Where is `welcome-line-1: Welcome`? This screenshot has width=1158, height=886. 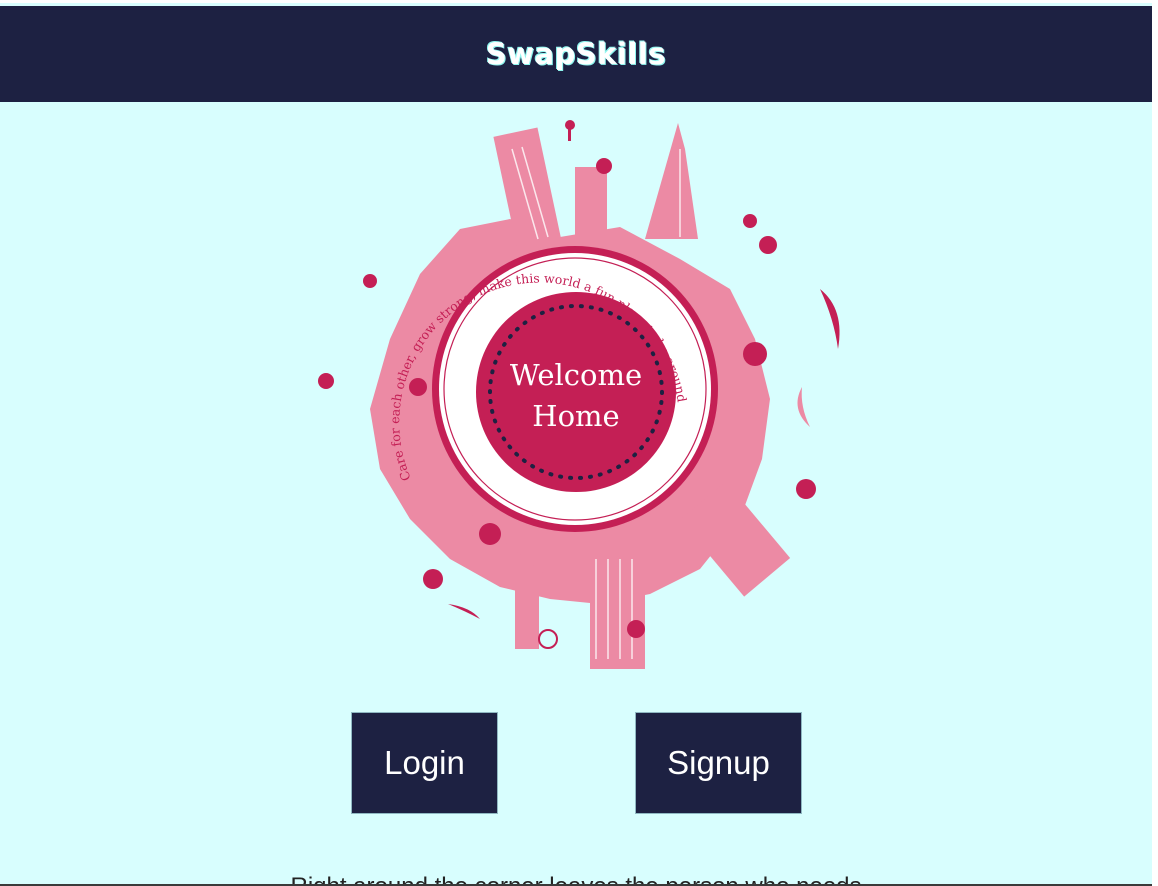 welcome-line-1: Welcome is located at coordinates (576, 375).